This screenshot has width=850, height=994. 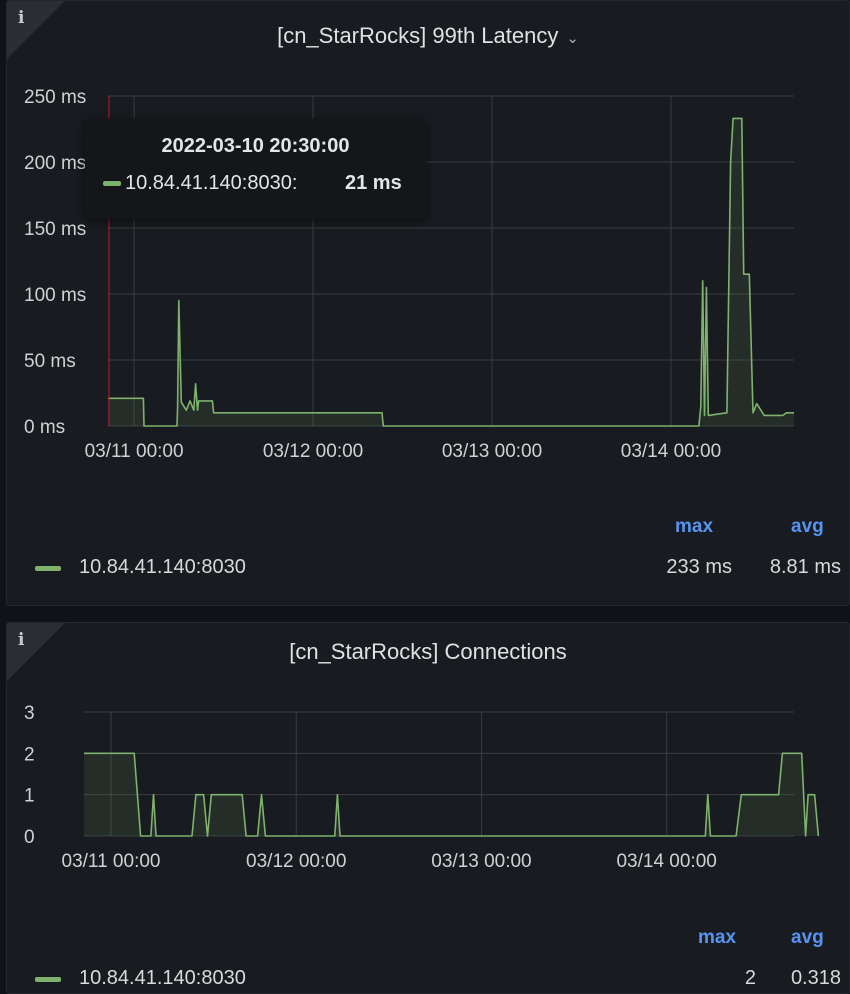 I want to click on tooltip-series-swatch, so click(x=112, y=183).